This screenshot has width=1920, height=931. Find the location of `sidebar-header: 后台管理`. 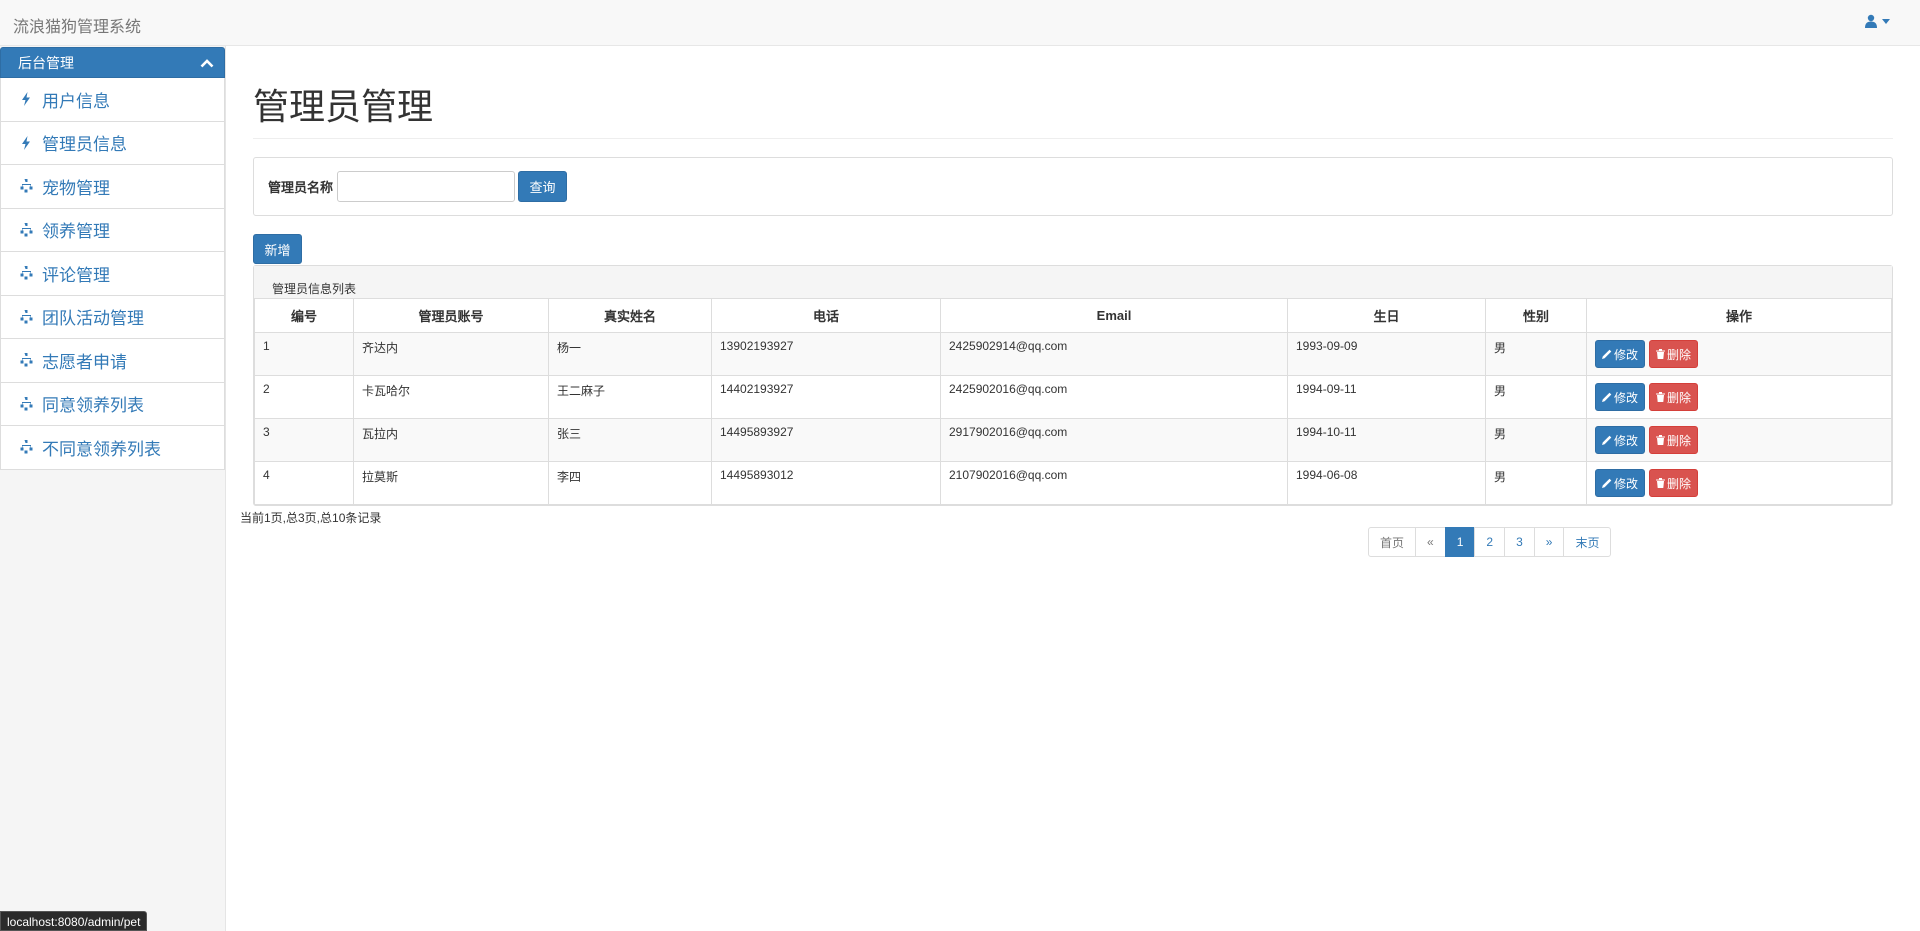

sidebar-header: 后台管理 is located at coordinates (112, 62).